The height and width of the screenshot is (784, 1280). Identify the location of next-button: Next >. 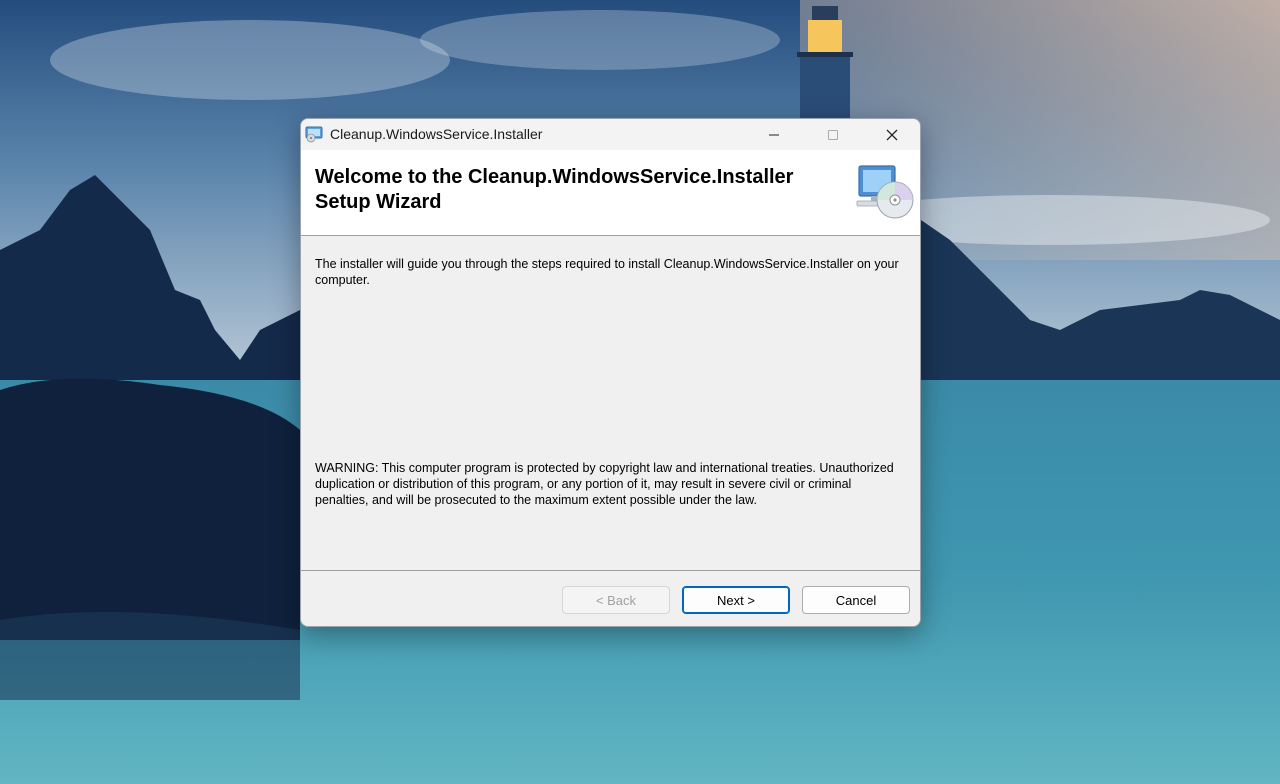
(736, 600).